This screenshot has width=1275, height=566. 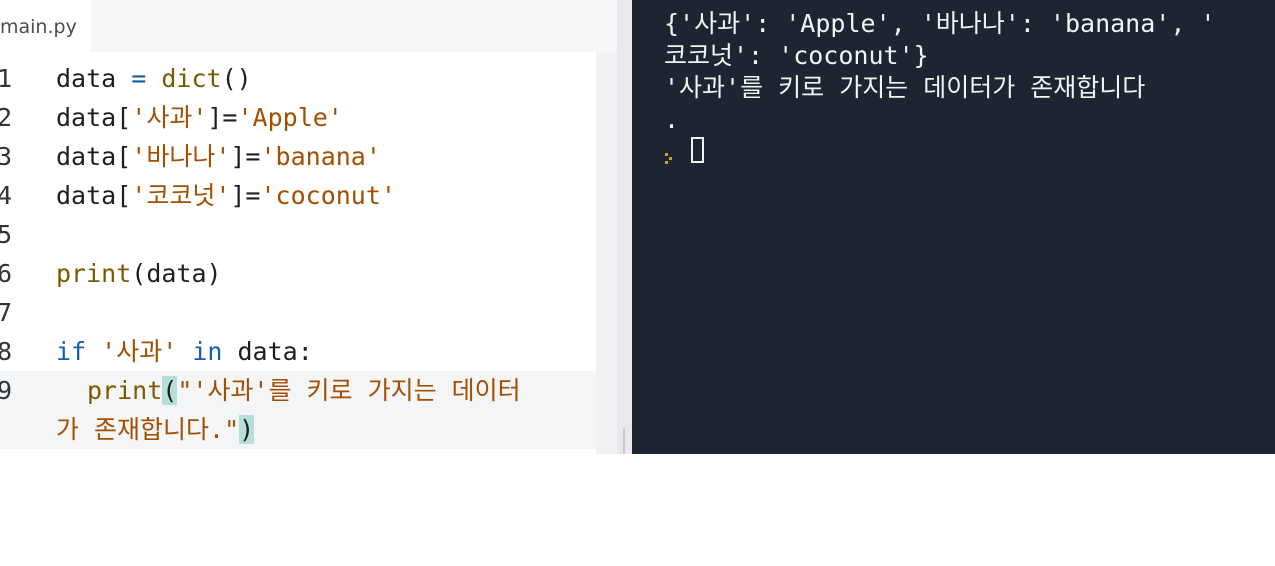 I want to click on console-output-line: '사과'를 키로 가지는 데이터가 존재합니다, so click(x=905, y=87).